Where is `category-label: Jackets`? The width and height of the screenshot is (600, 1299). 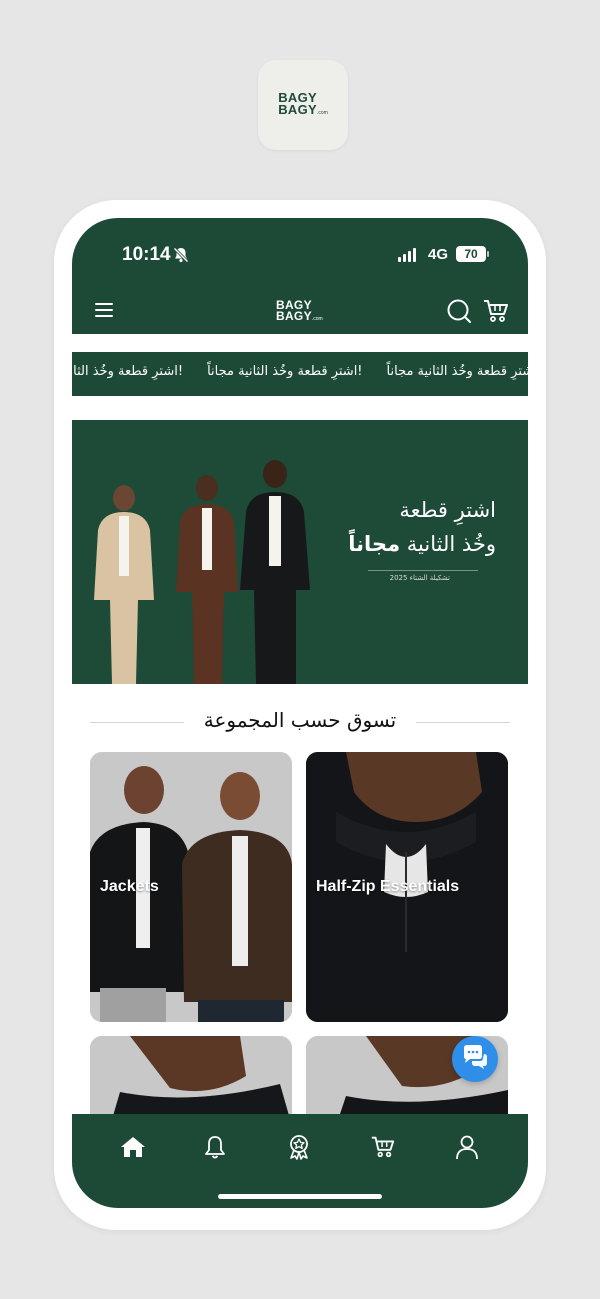
category-label: Jackets is located at coordinates (129, 886).